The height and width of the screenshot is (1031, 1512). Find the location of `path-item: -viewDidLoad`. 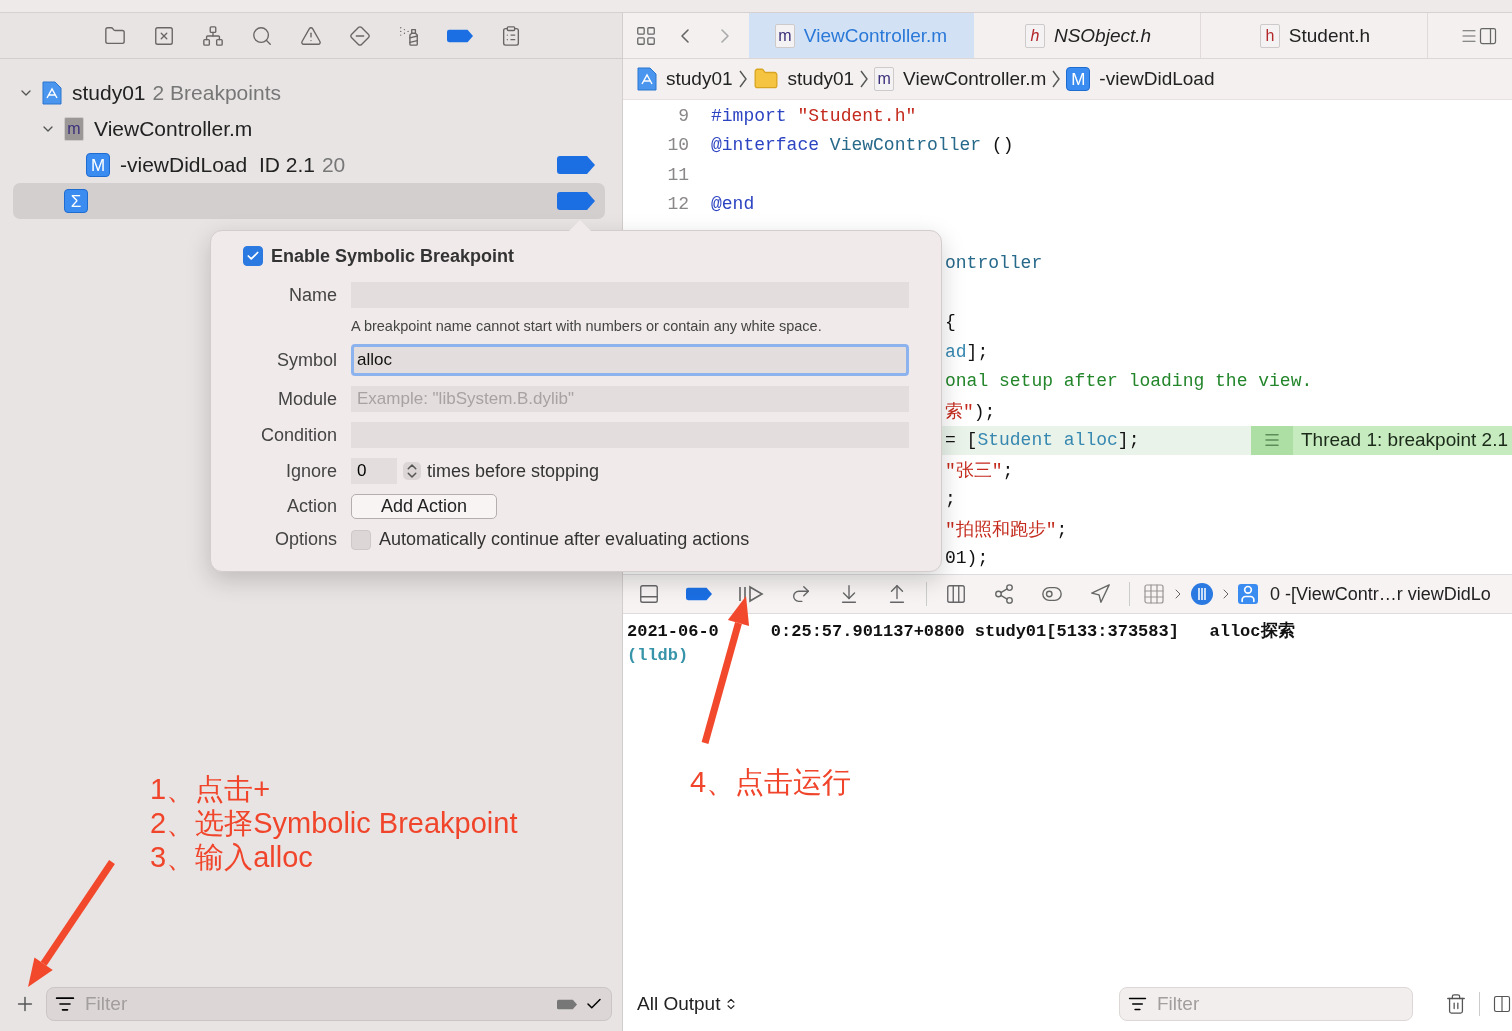

path-item: -viewDidLoad is located at coordinates (1157, 79).